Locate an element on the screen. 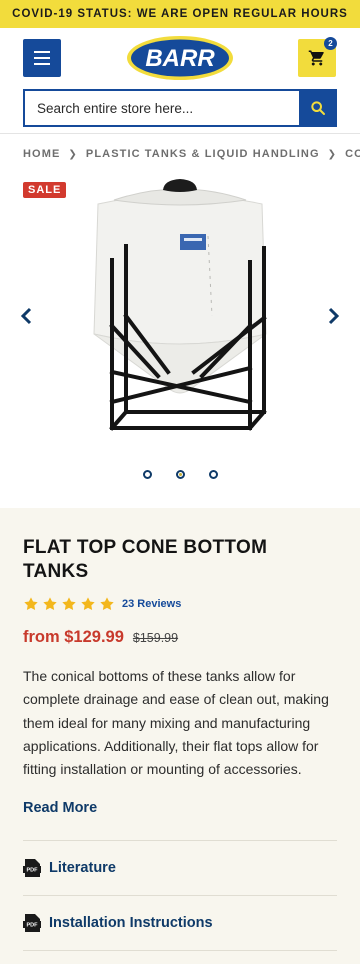  barr-logo: BARR is located at coordinates (180, 58).